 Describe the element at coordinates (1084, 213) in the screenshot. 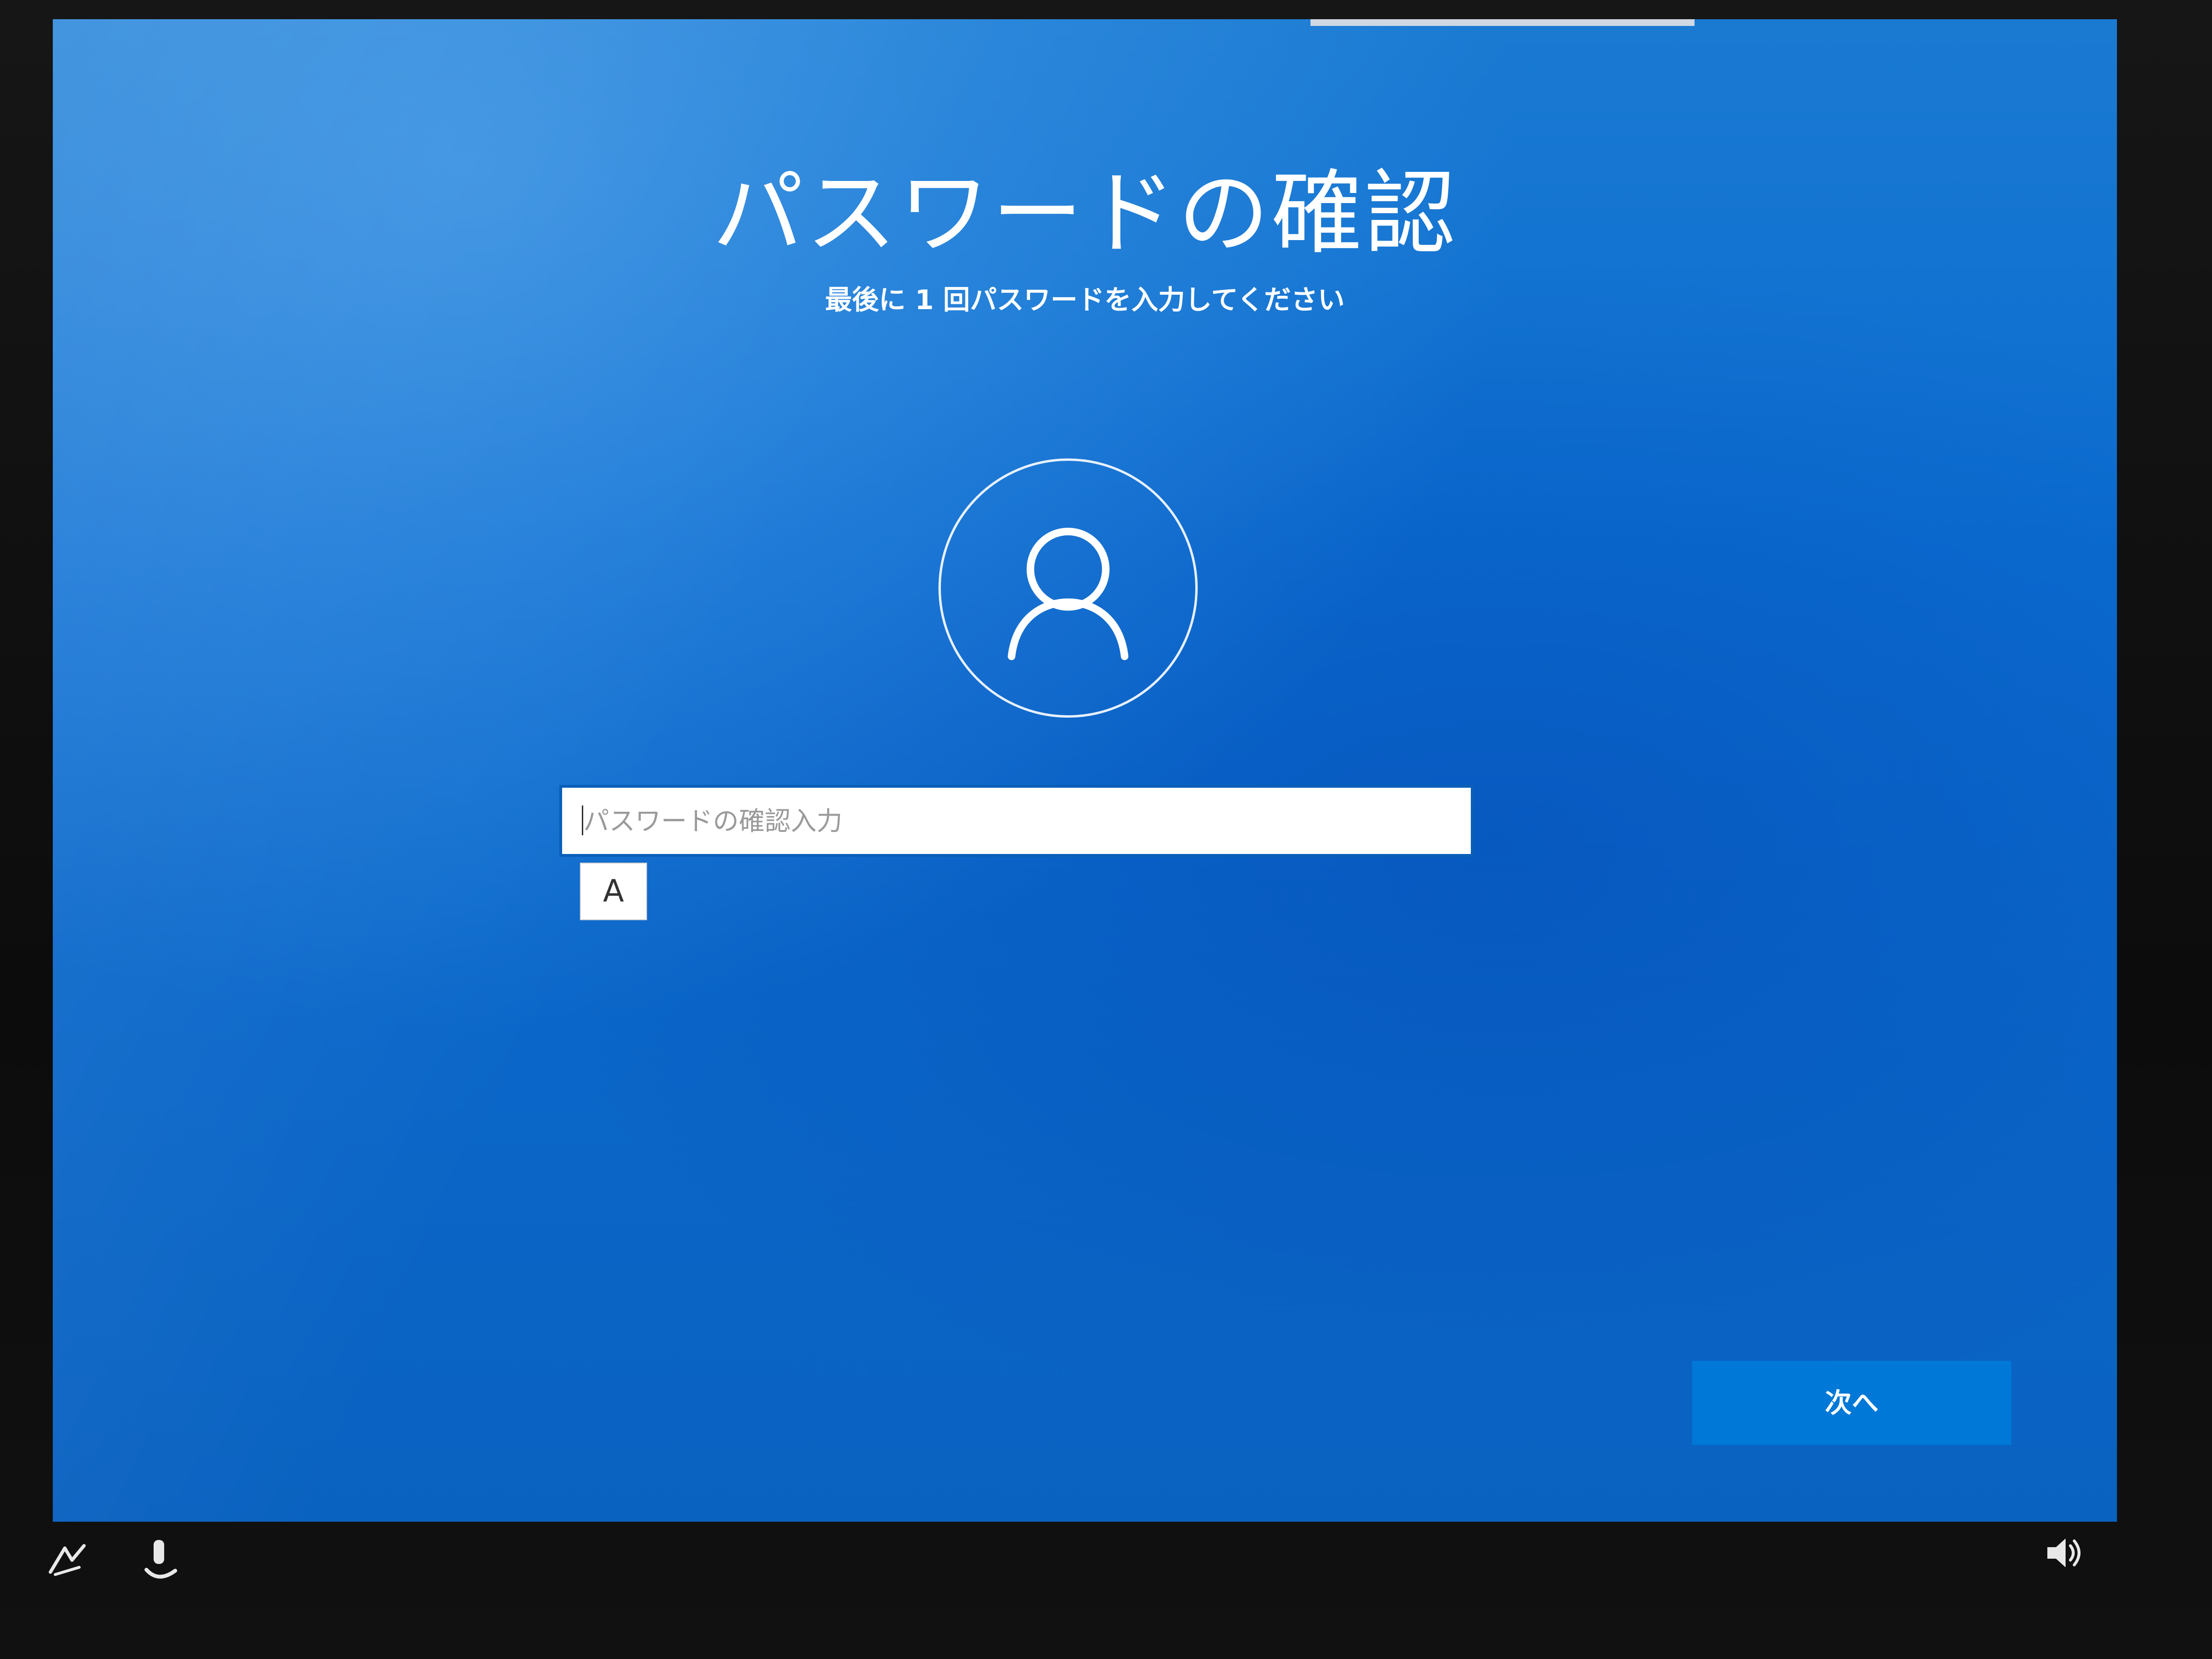

I see `page-title: パスワードの確認` at that location.